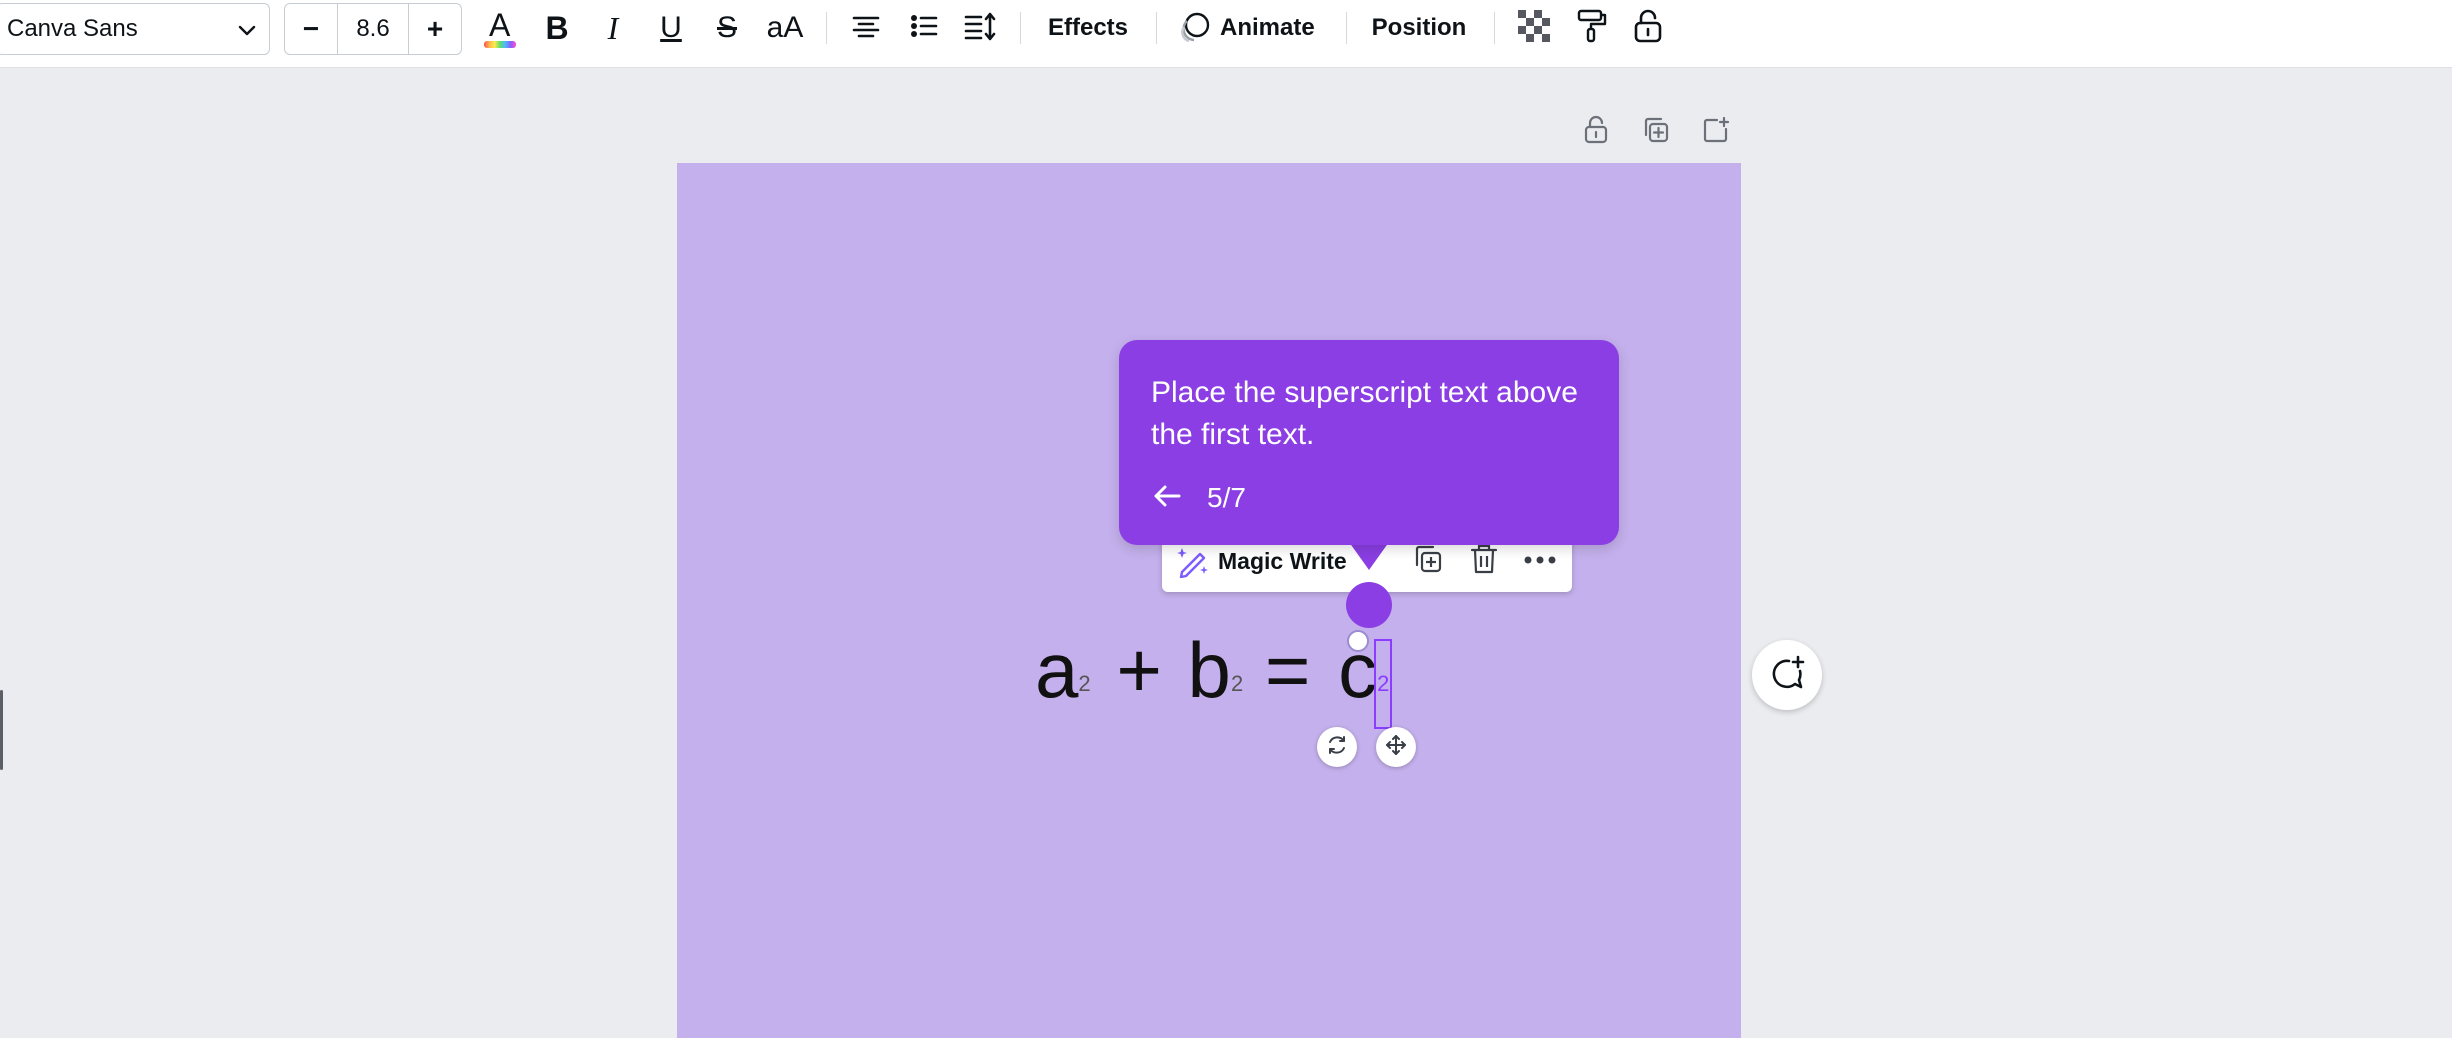  I want to click on bold-button: B, so click(557, 28).